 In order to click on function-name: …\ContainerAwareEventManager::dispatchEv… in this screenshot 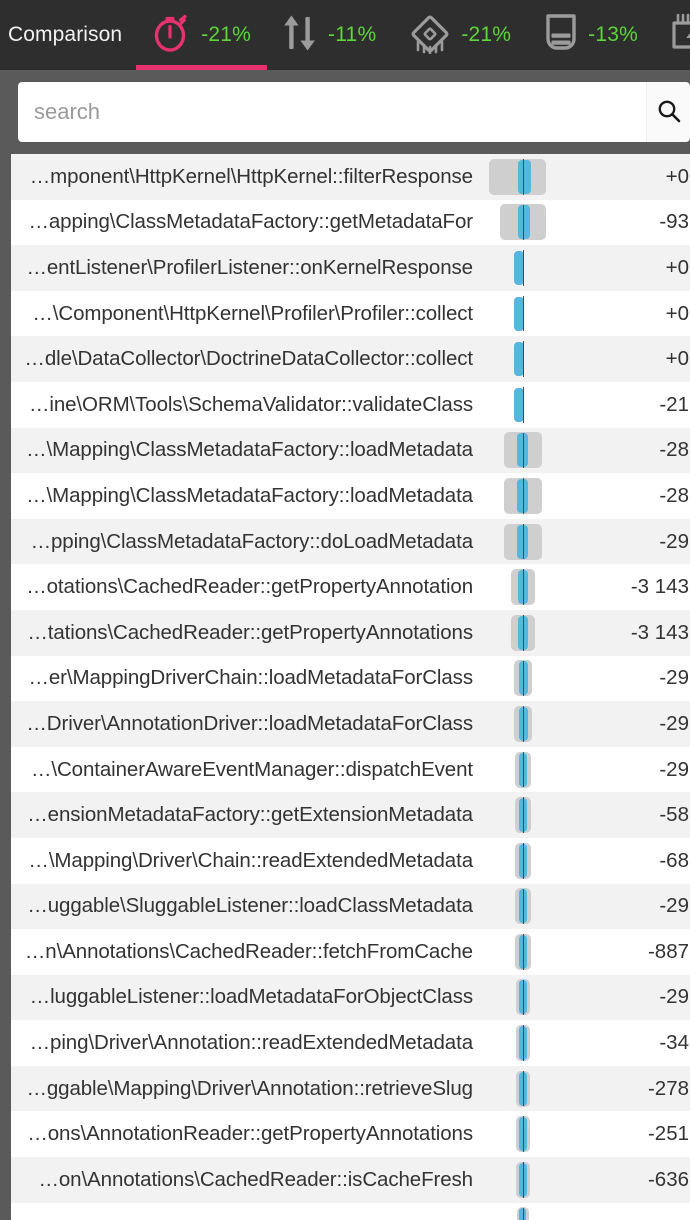, I will do `click(251, 769)`.